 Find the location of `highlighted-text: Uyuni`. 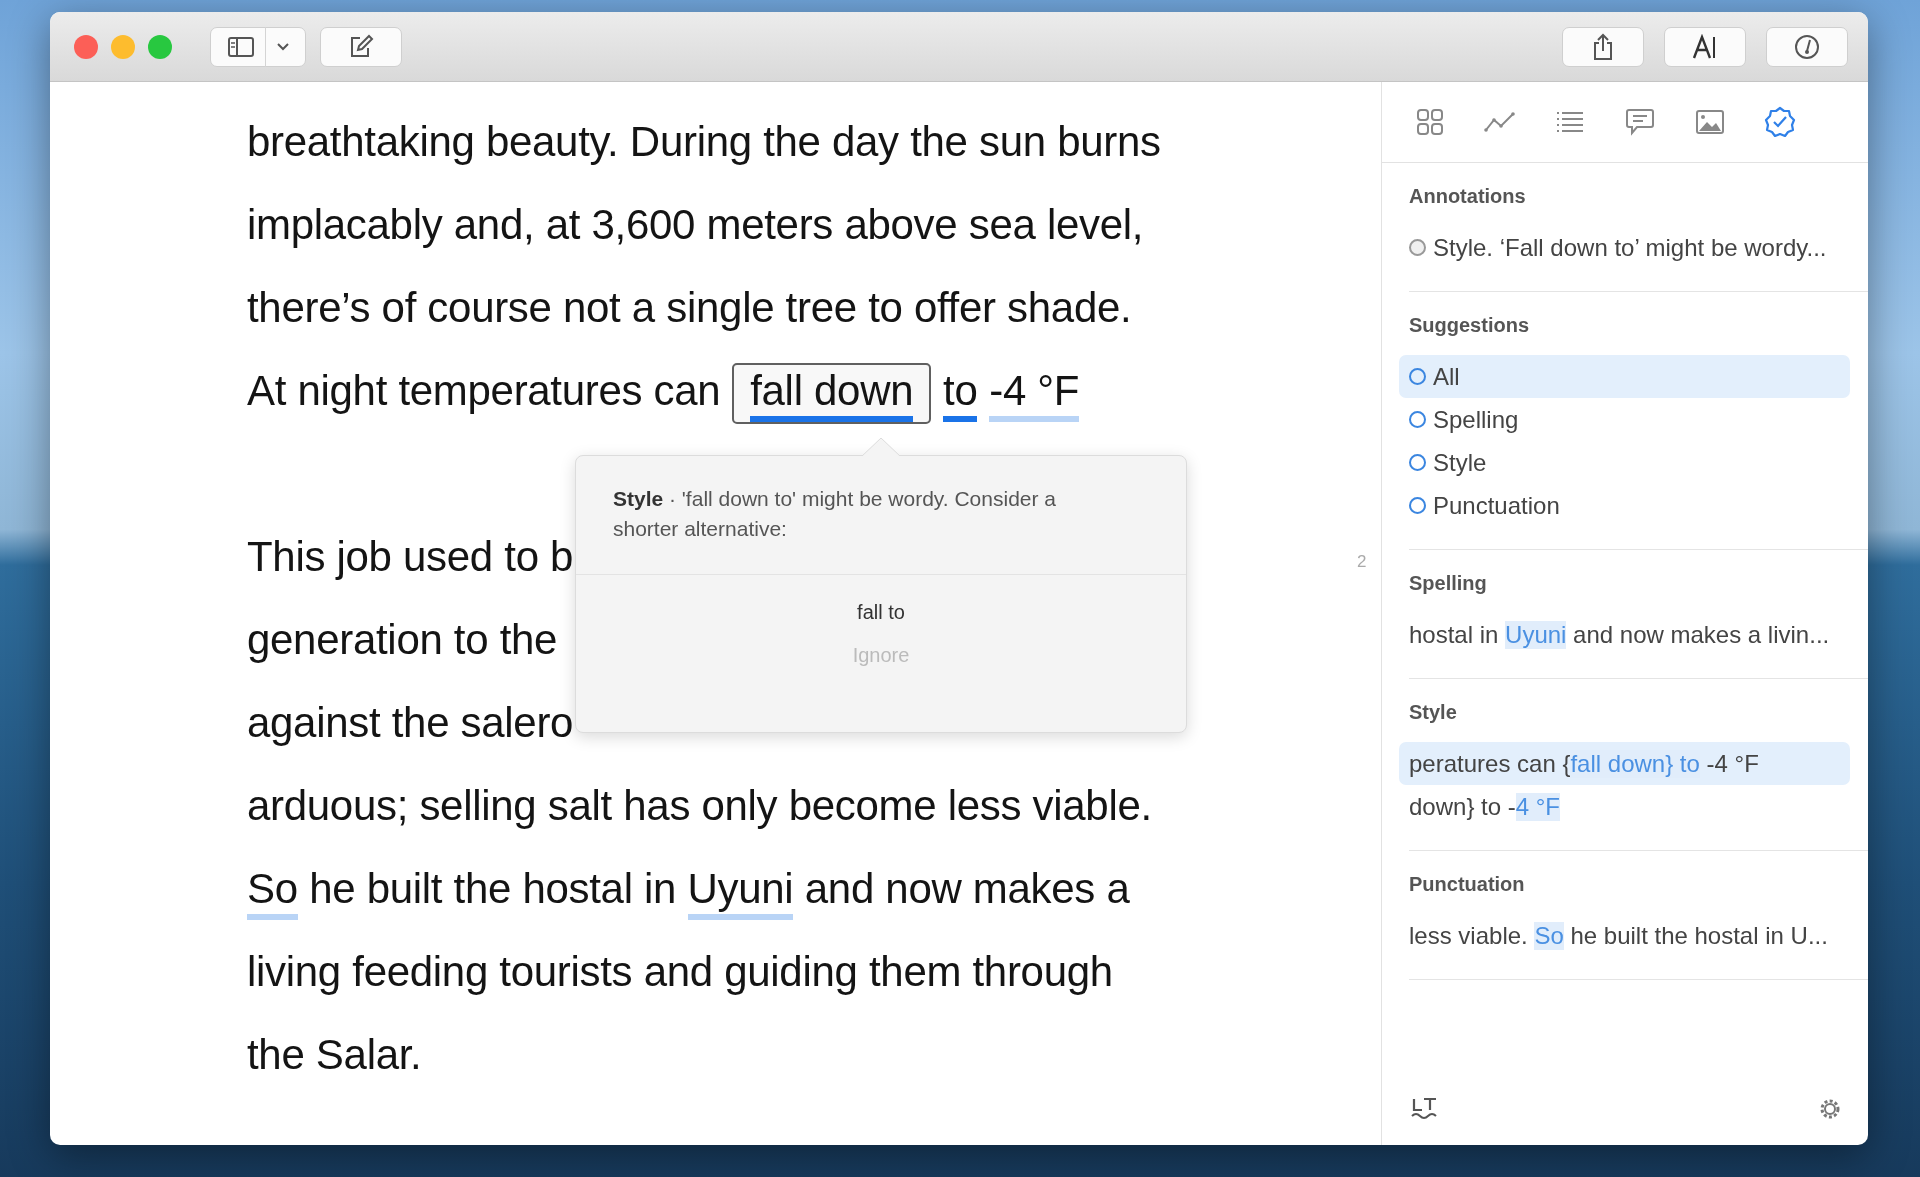

highlighted-text: Uyuni is located at coordinates (1536, 634).